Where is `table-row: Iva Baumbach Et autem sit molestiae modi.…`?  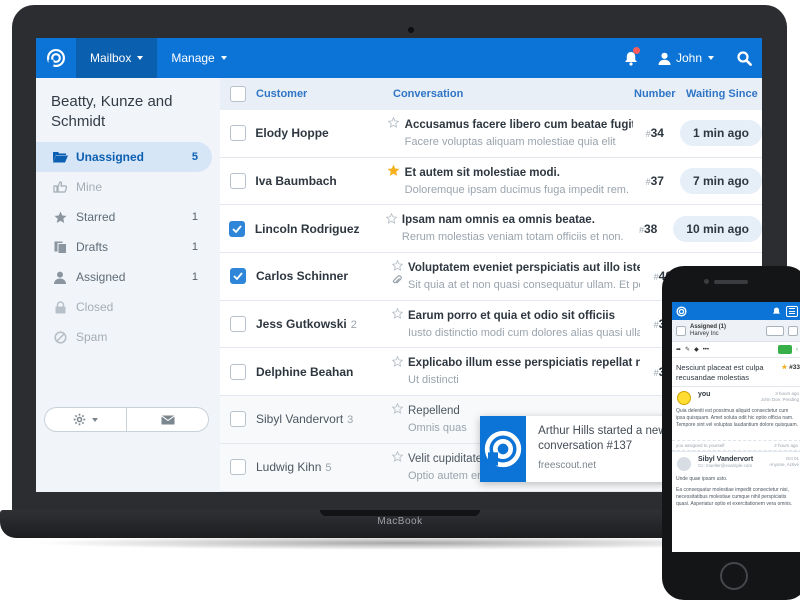
table-row: Iva Baumbach Et autem sit molestiae modi.… is located at coordinates (491, 181).